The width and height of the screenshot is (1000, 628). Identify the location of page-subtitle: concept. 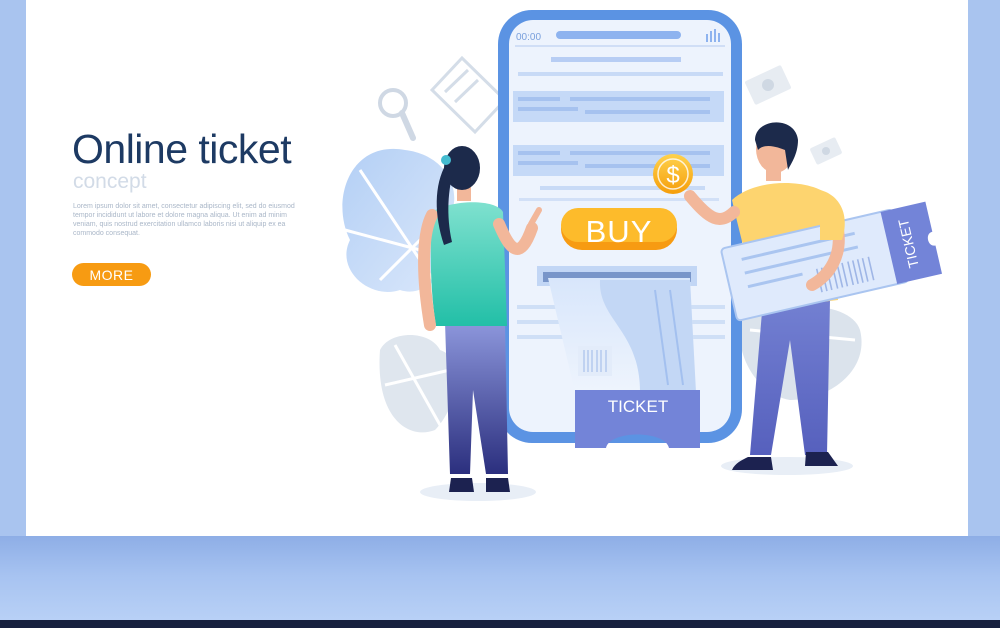
(110, 181).